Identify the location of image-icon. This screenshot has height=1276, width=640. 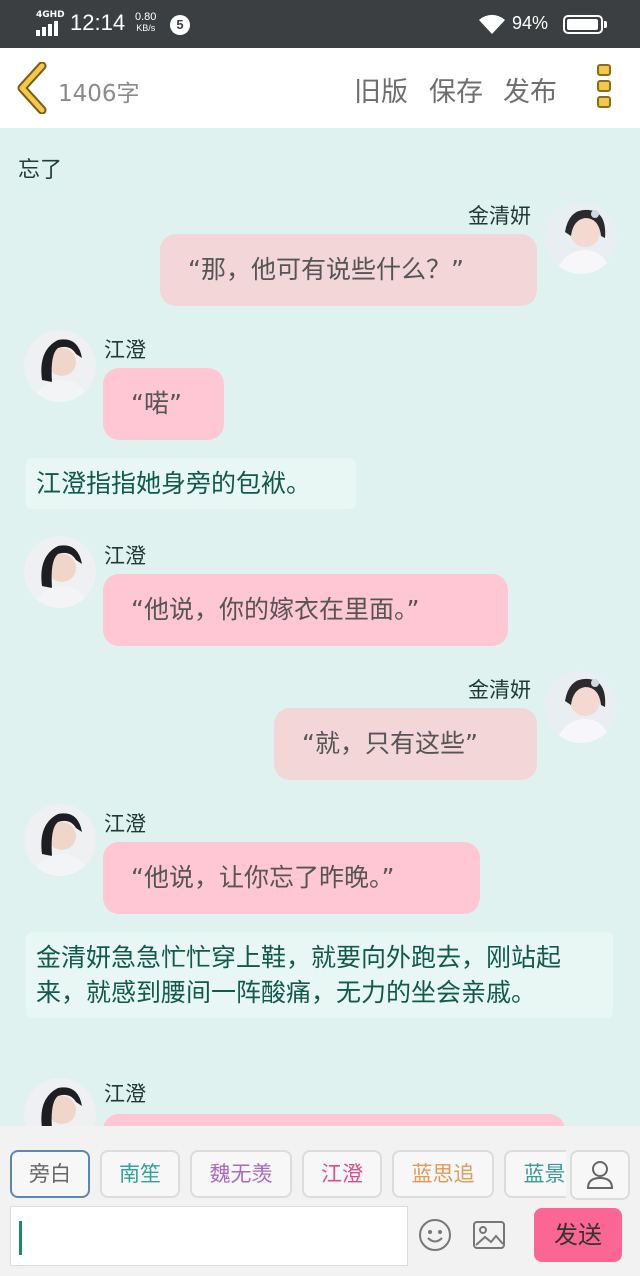
(489, 1235).